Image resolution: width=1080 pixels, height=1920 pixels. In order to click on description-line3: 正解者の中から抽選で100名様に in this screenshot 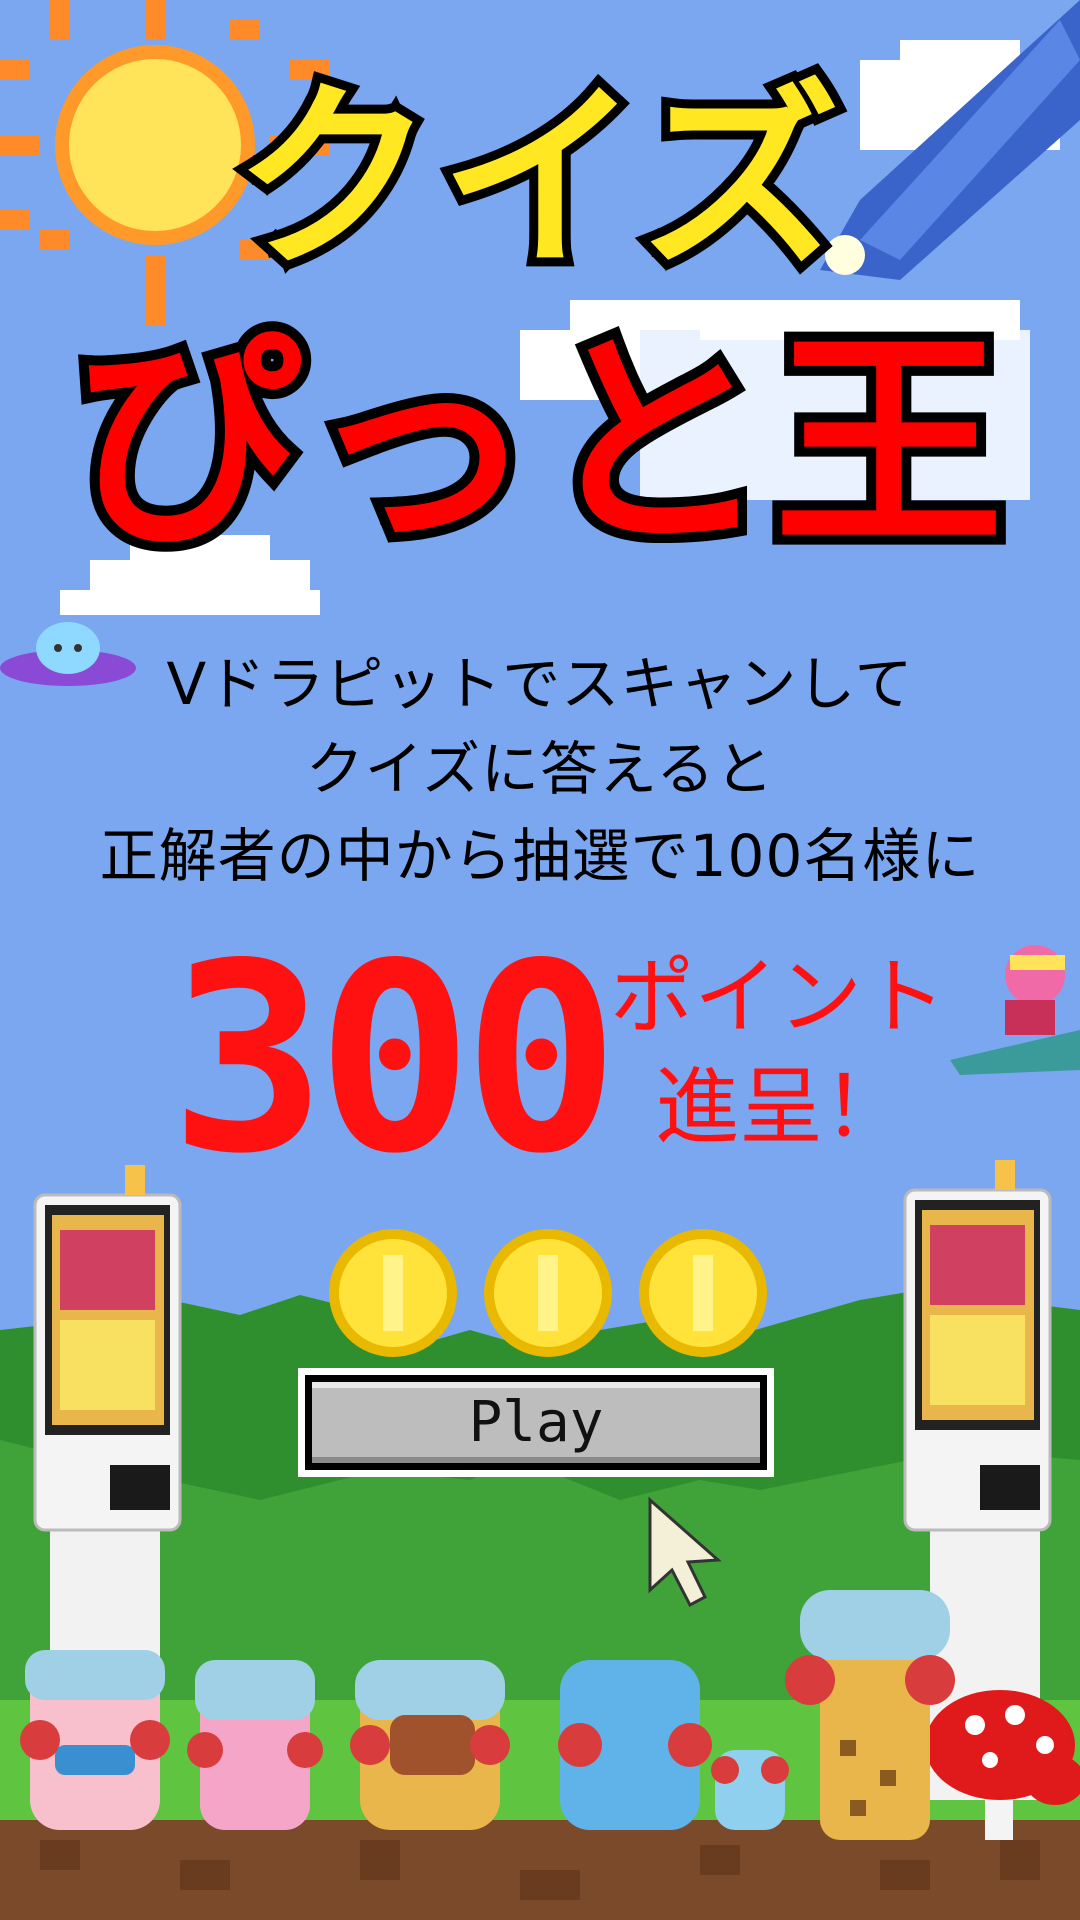, I will do `click(540, 856)`.